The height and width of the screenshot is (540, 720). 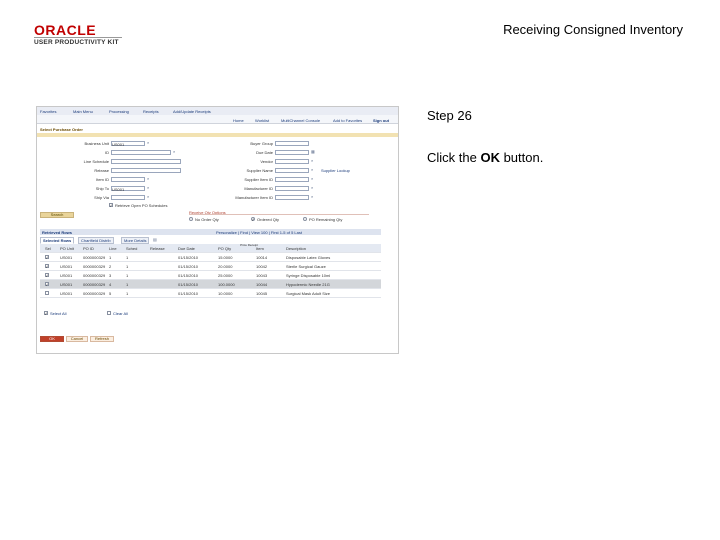 I want to click on supplier-lookup-link: Supplier Lookup, so click(x=335, y=170).